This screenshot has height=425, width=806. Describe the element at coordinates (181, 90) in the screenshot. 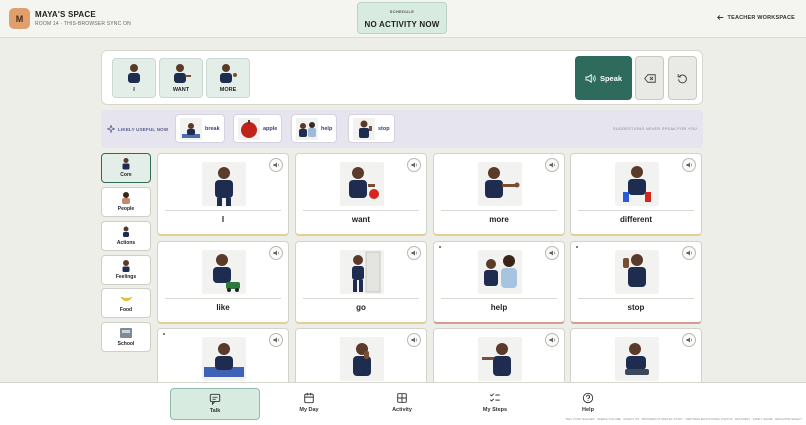

I see `strip-word-label: WANT` at that location.